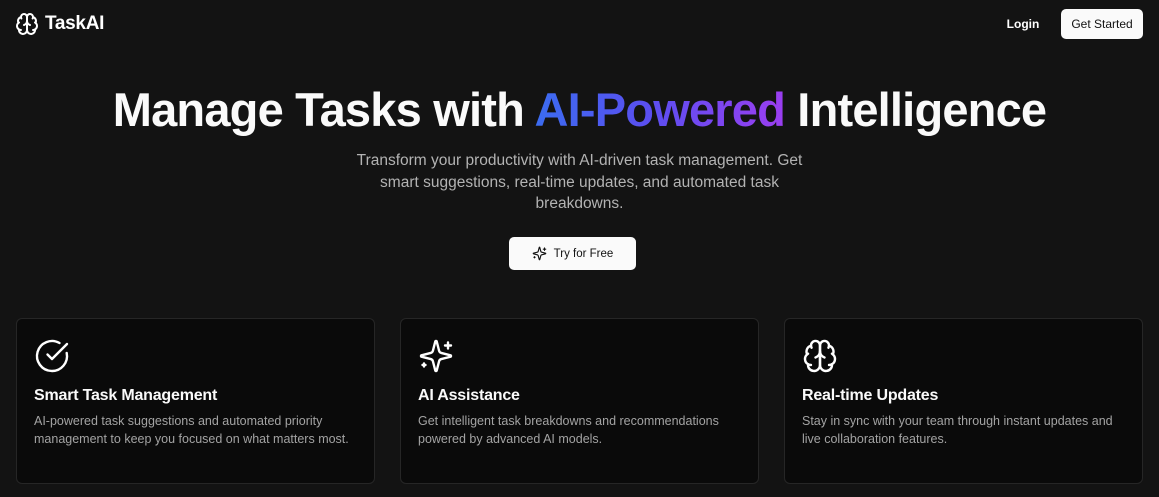 Image resolution: width=1159 pixels, height=497 pixels. I want to click on hero-title-post: Intelligence, so click(916, 109).